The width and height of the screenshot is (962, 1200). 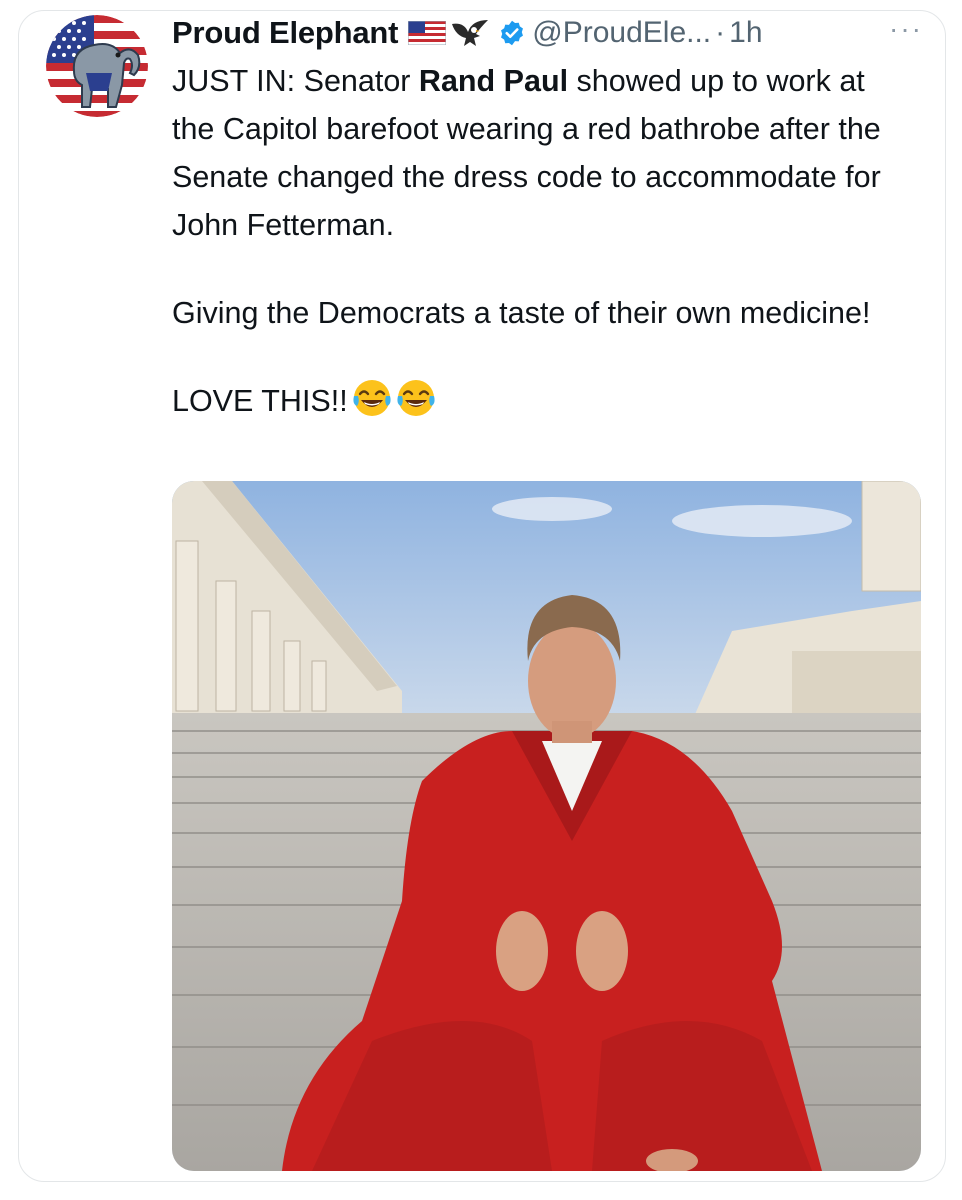 I want to click on tweet-header: Proud Elephant @ProudEle... · 1h, so click(x=542, y=33).